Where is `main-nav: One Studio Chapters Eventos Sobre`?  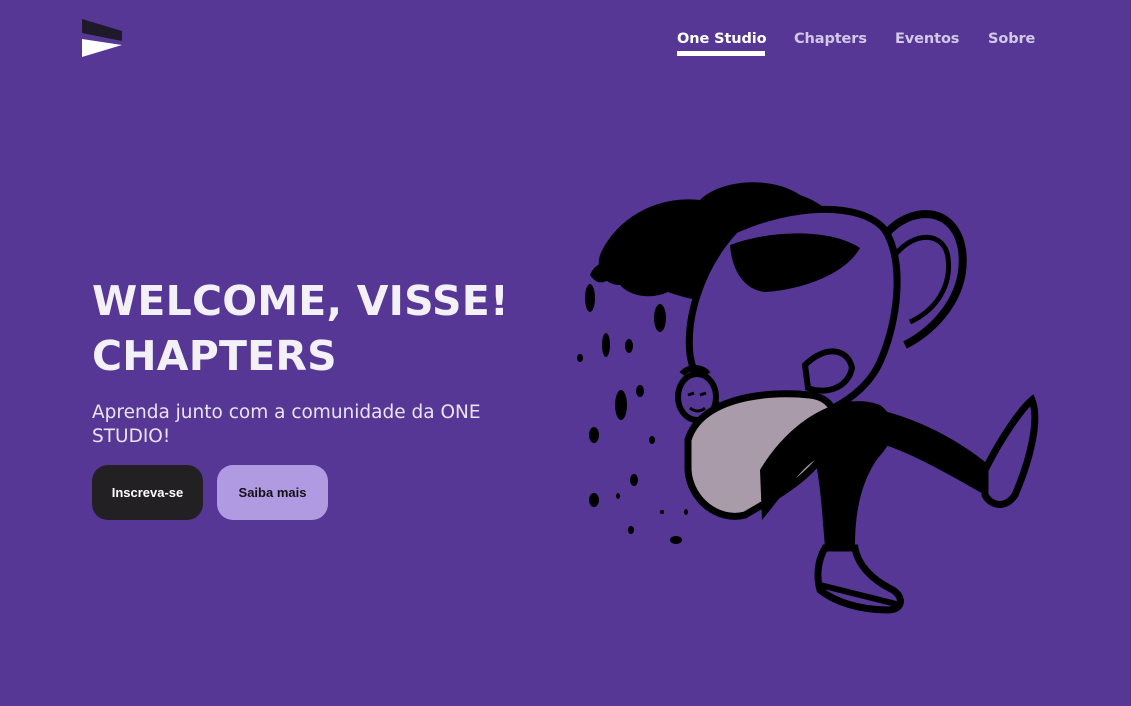 main-nav: One Studio Chapters Eventos Sobre is located at coordinates (856, 44).